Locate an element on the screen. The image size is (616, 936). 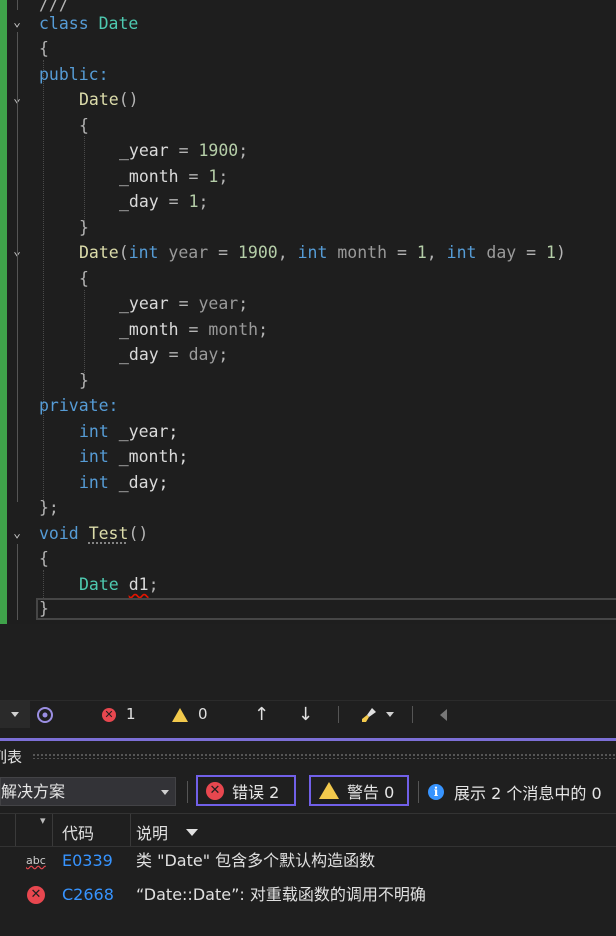
code-line: _month = 1; is located at coordinates (174, 176).